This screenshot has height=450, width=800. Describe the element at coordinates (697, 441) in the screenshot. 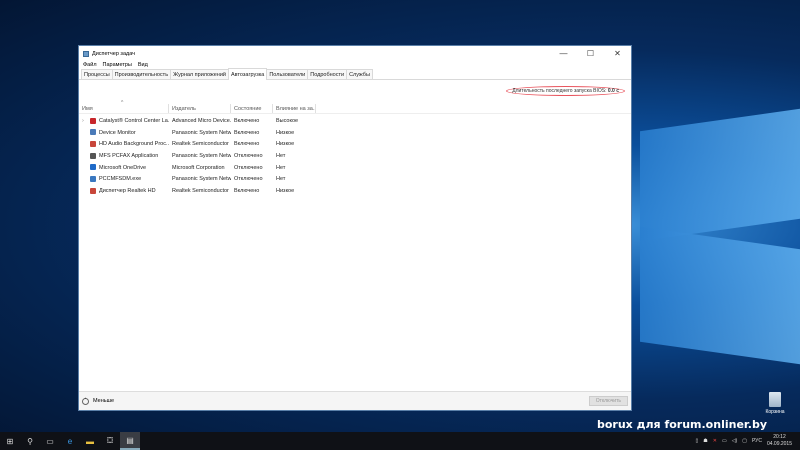

I see `notification-icon: ▯` at that location.